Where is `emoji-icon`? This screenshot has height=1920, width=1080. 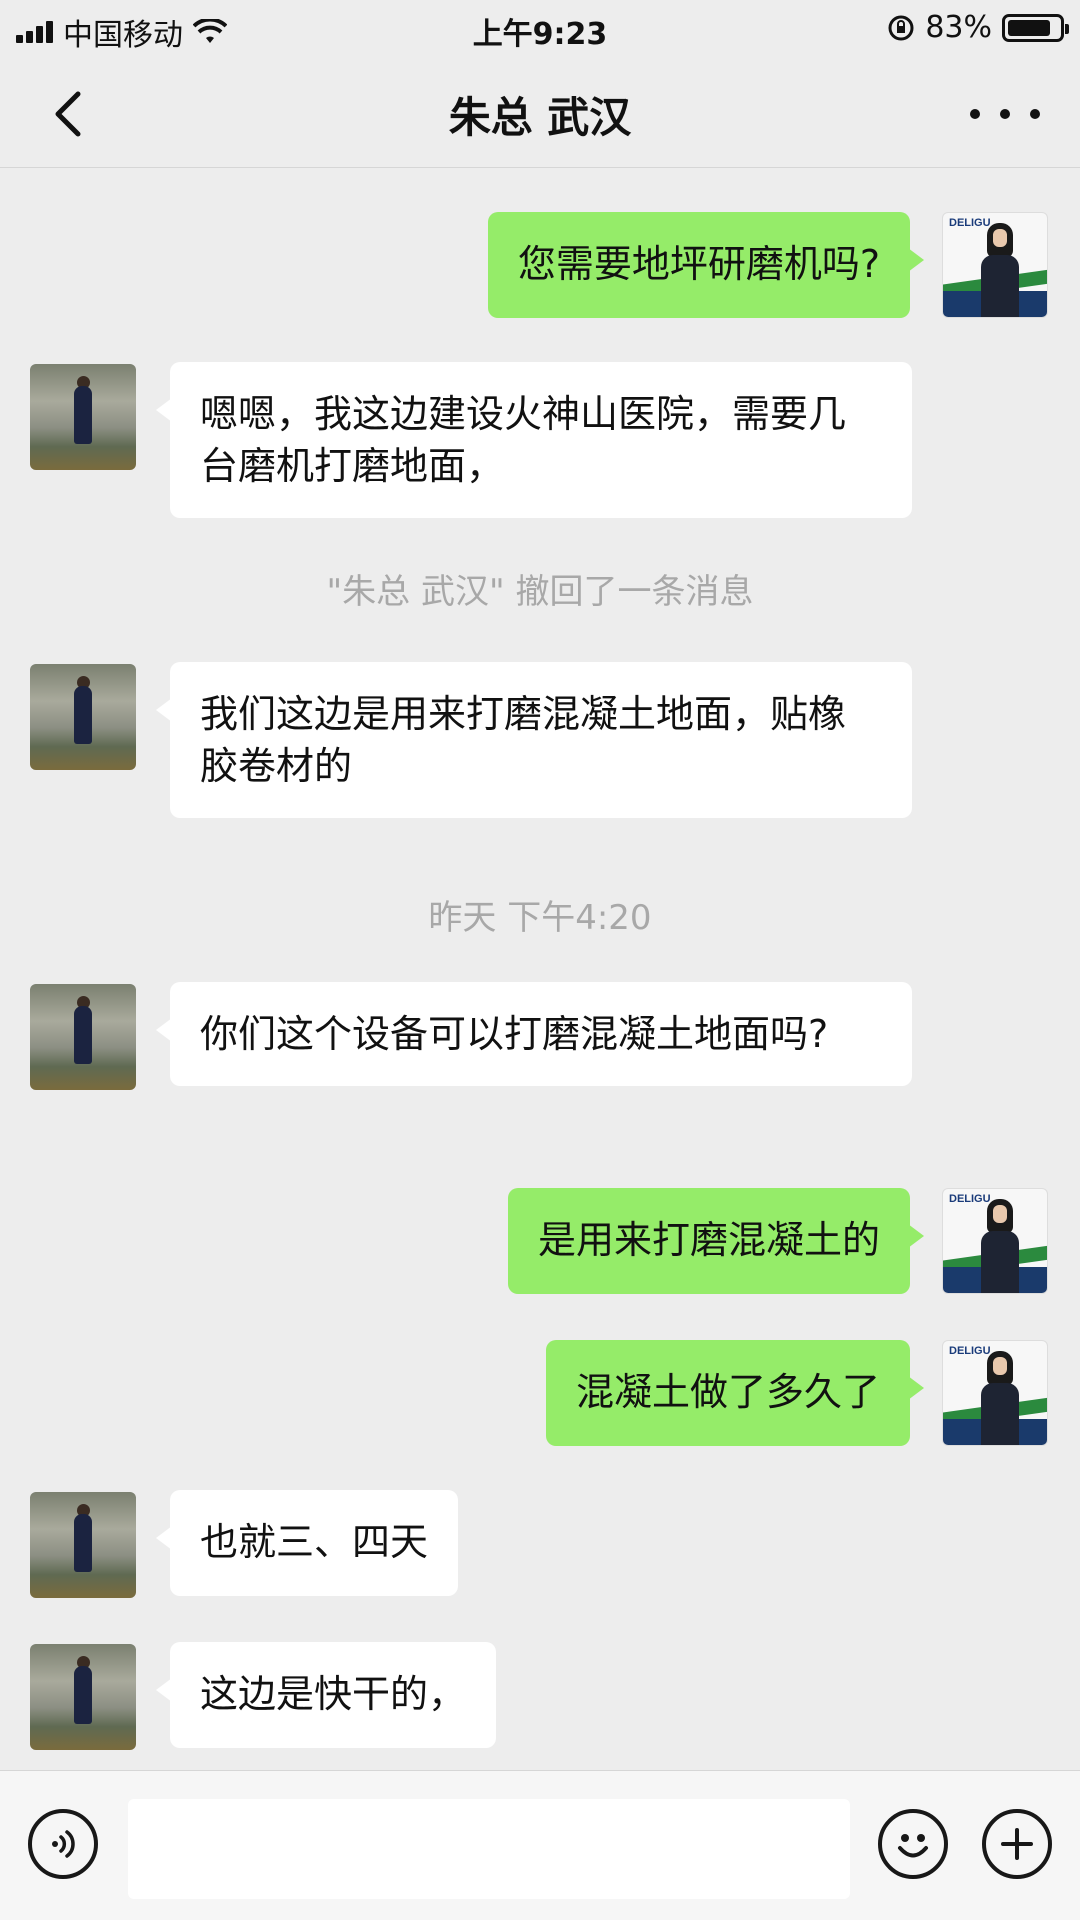
emoji-icon is located at coordinates (913, 1844).